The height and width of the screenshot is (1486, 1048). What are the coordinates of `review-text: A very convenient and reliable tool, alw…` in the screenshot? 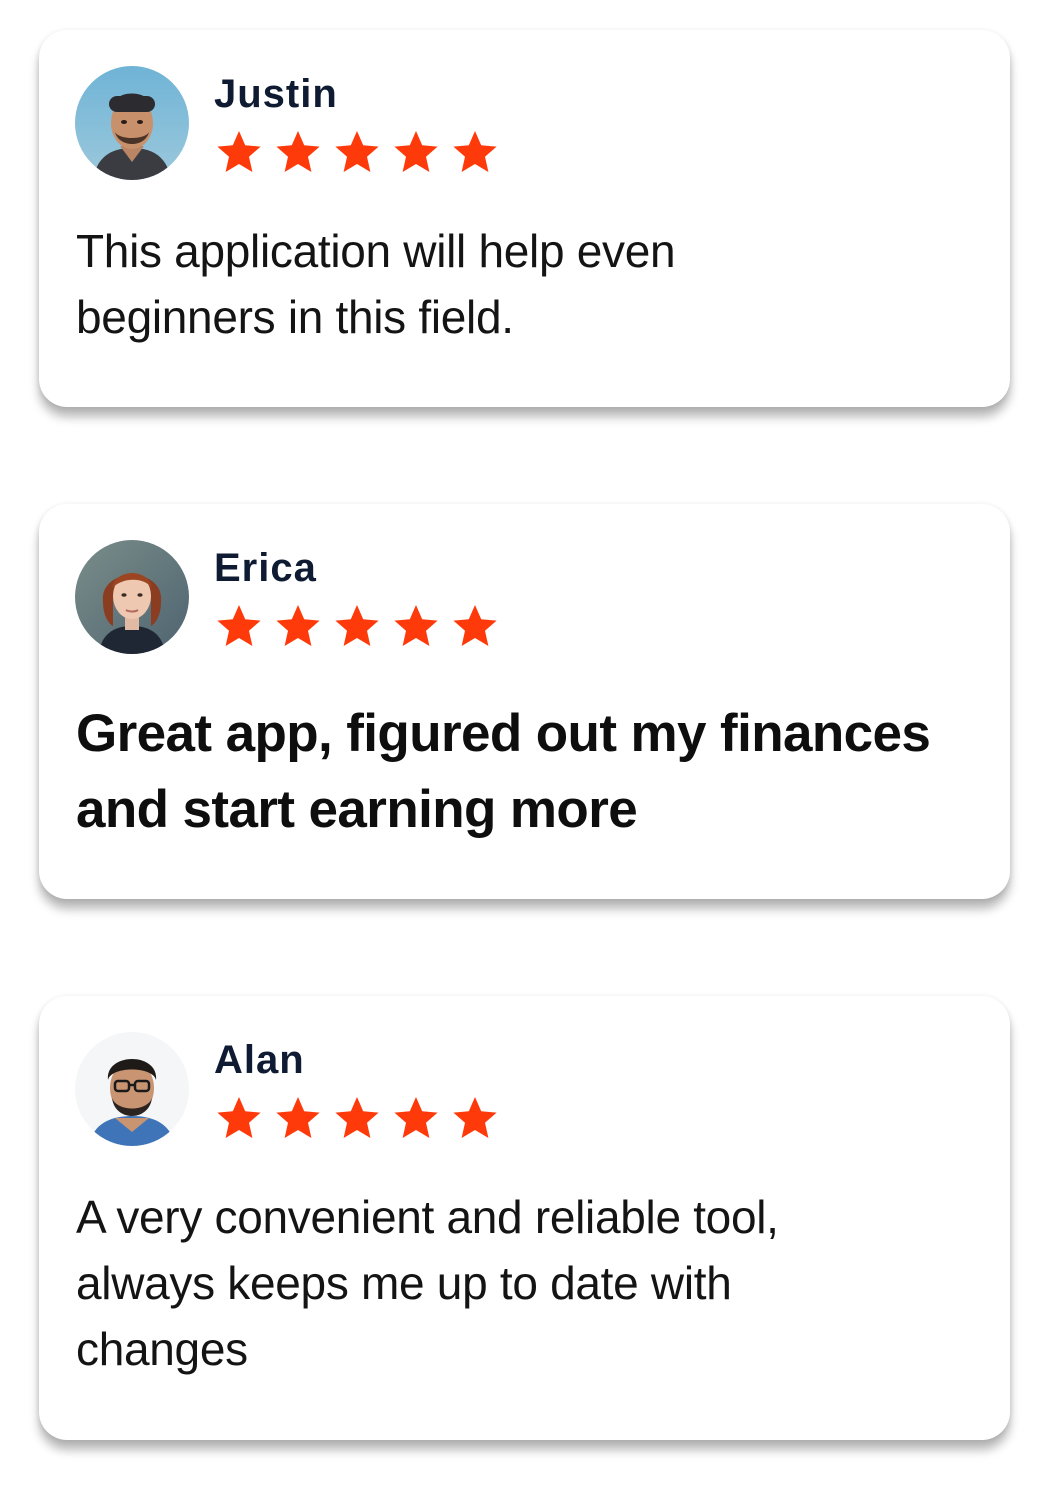 It's located at (427, 1283).